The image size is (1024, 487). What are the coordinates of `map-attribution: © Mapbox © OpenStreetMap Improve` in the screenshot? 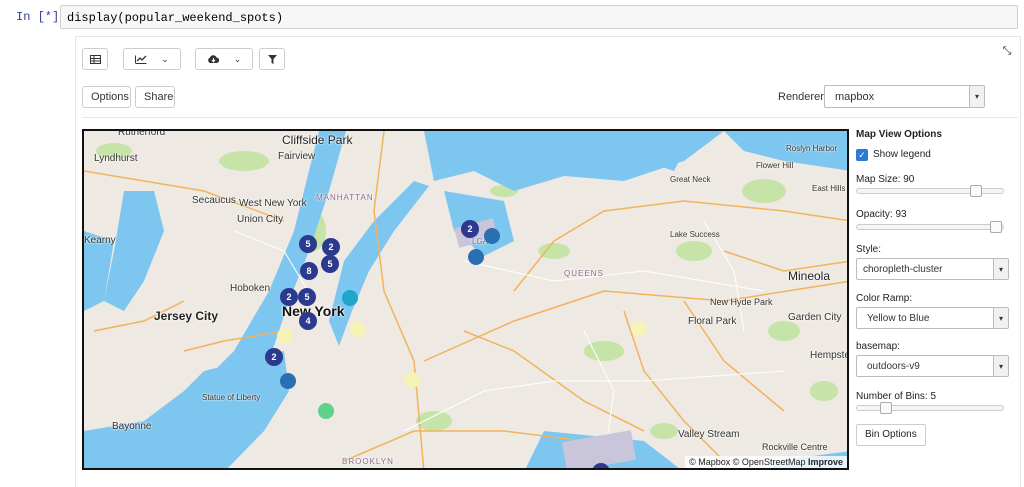 It's located at (766, 462).